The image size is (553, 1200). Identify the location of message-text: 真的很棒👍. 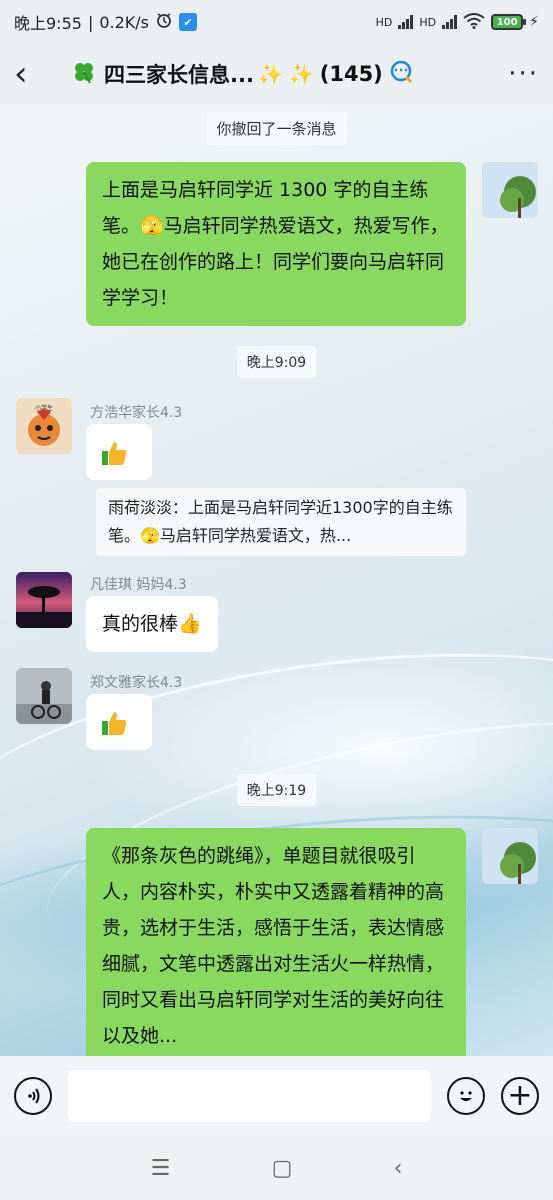
(152, 624).